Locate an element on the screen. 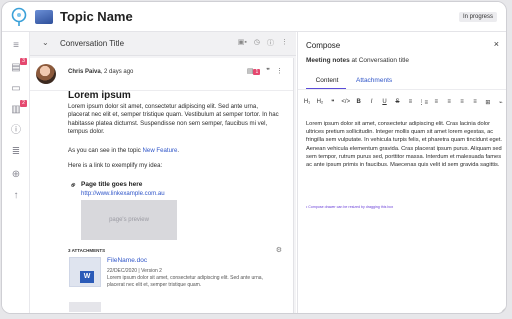  conversation-title: Conversation Title is located at coordinates (92, 43).